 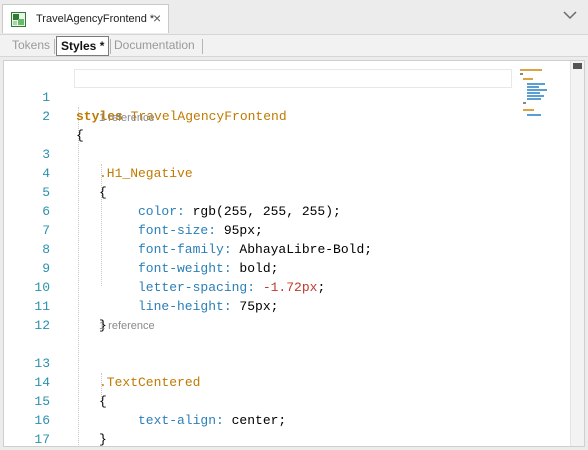 What do you see at coordinates (259, 267) in the screenshot?
I see `code-line: 9 letter-spacing: -1.72px;` at bounding box center [259, 267].